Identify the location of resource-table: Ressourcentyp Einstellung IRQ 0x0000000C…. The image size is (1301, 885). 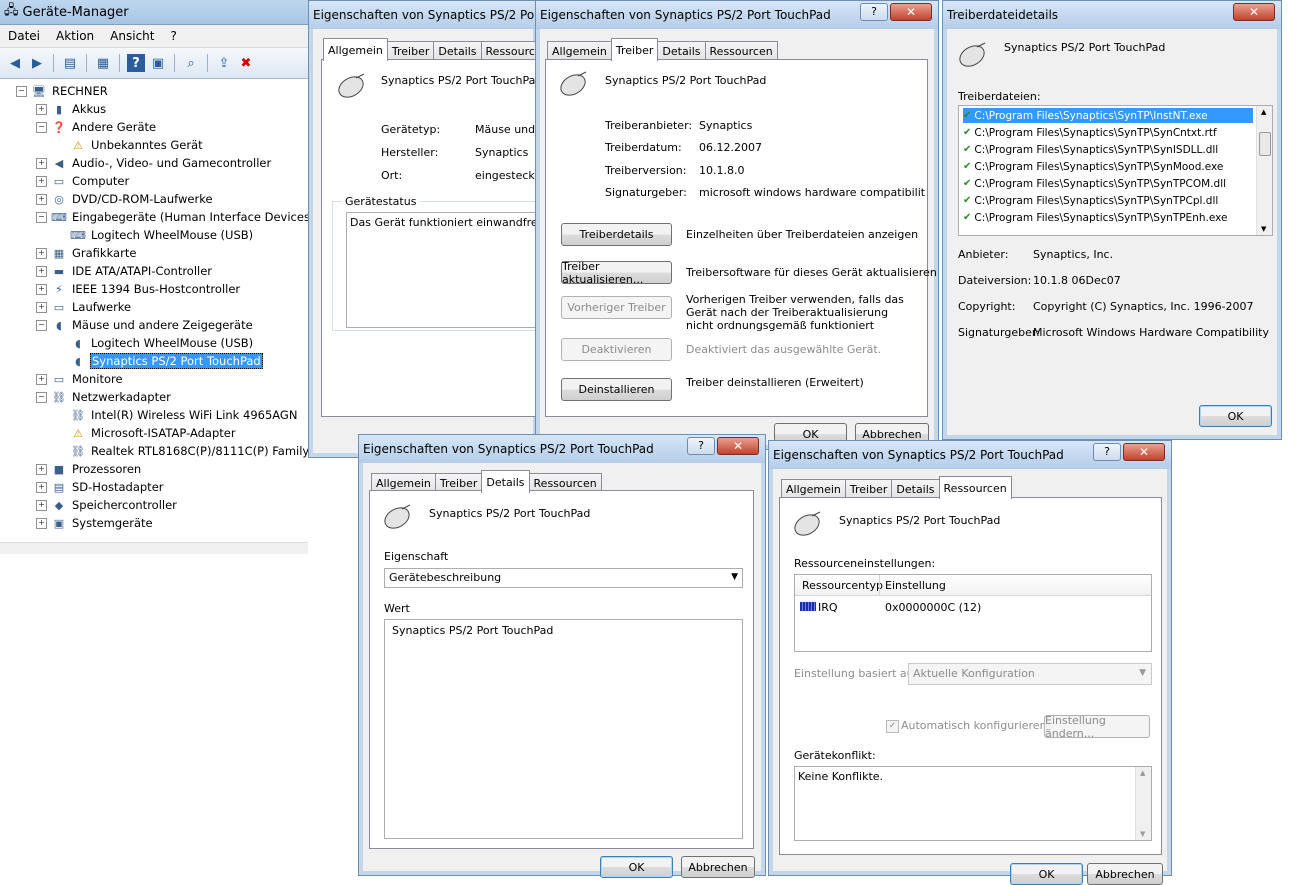
(973, 613).